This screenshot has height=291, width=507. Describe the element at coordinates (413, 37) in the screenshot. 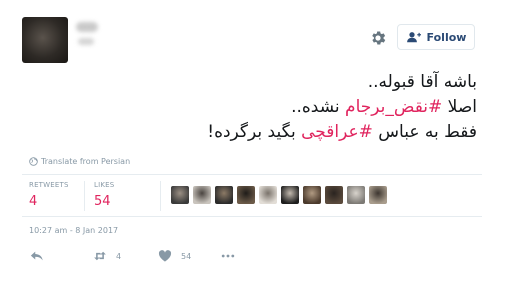

I see `add-user-icon` at that location.